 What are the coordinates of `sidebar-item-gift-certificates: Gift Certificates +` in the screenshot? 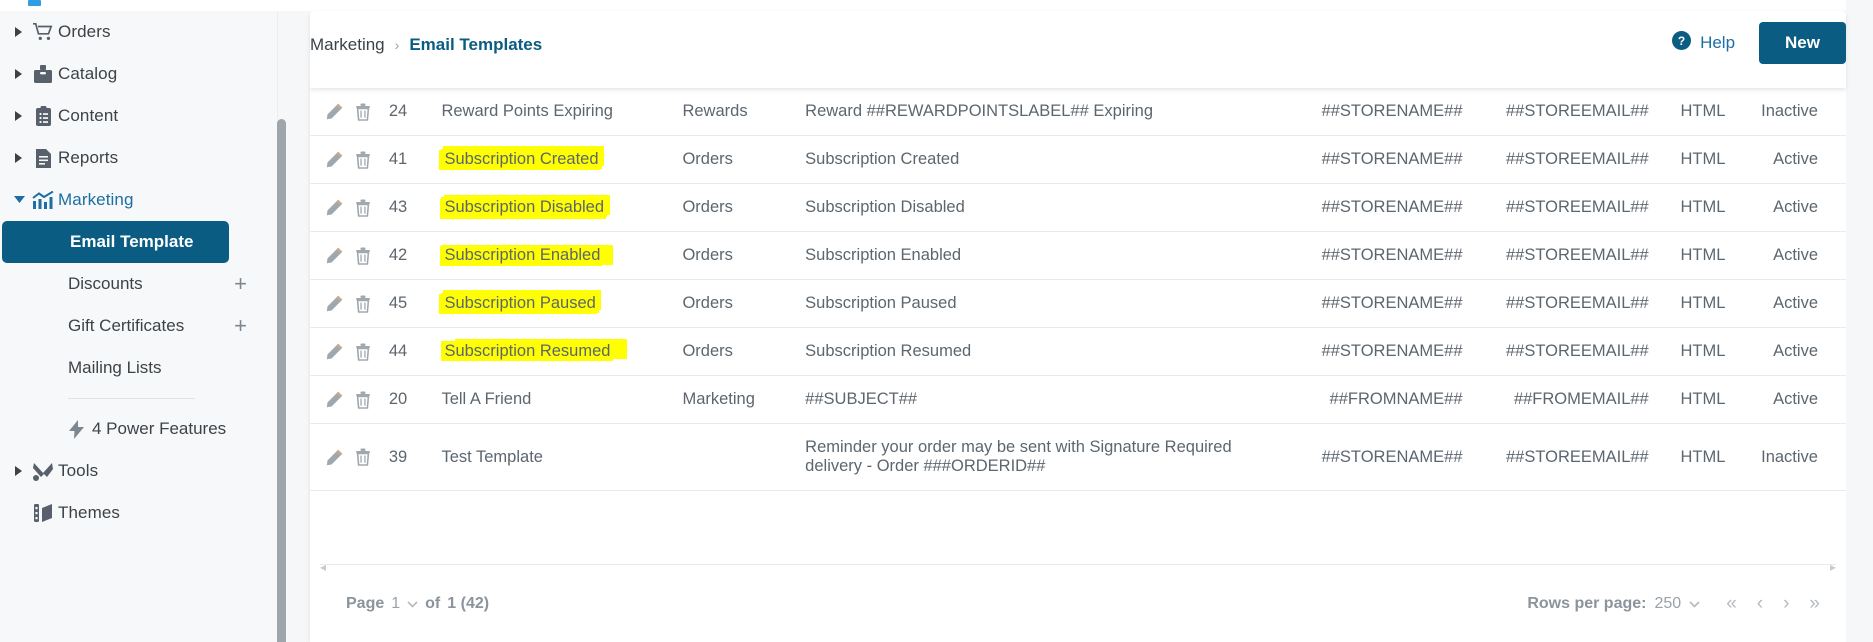 It's located at (131, 326).